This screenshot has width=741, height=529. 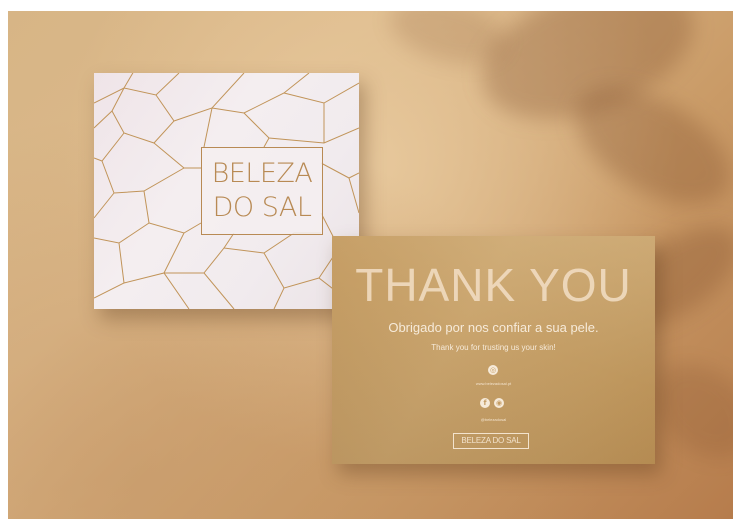 I want to click on brand-line-2: DO SAL, so click(x=262, y=207).